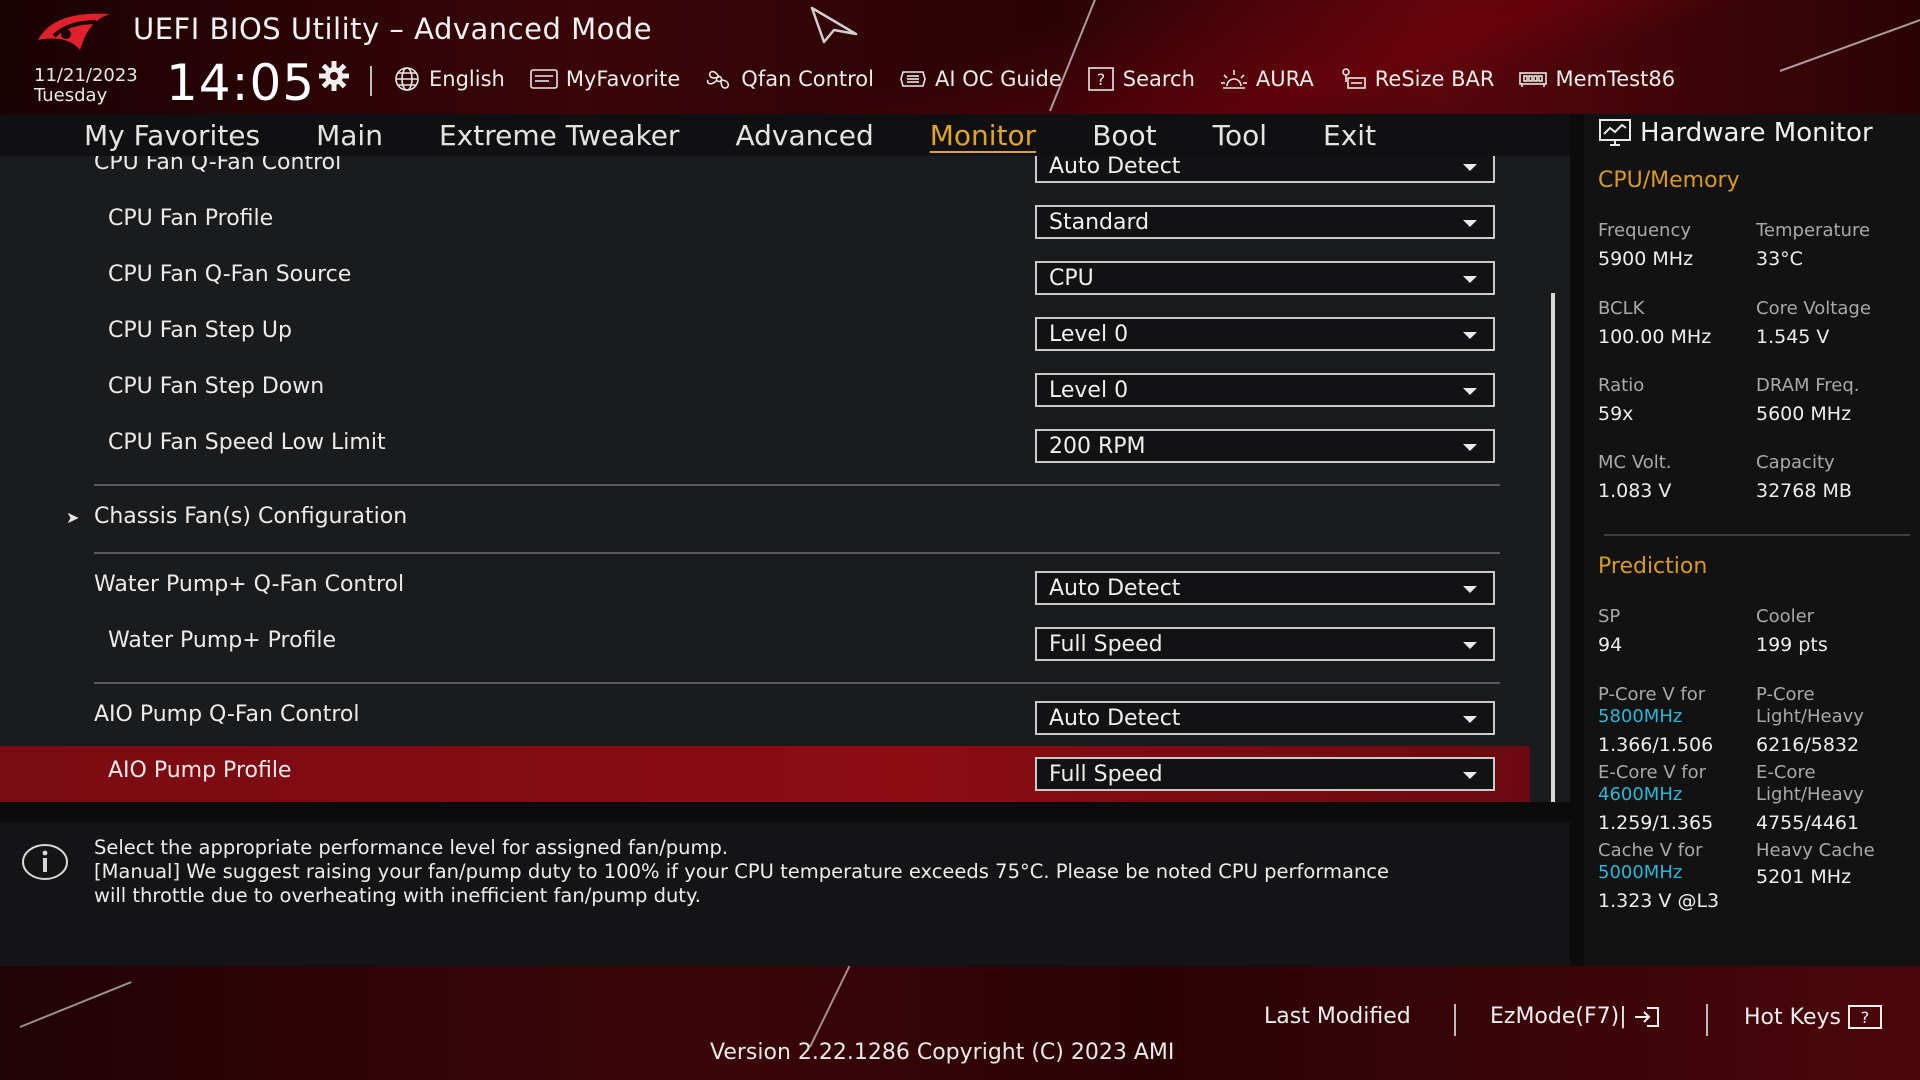  What do you see at coordinates (765, 718) in the screenshot?
I see `setting-row-aio-pump-qfan-control: AIO Pump Q-Fan Control Auto Detect` at bounding box center [765, 718].